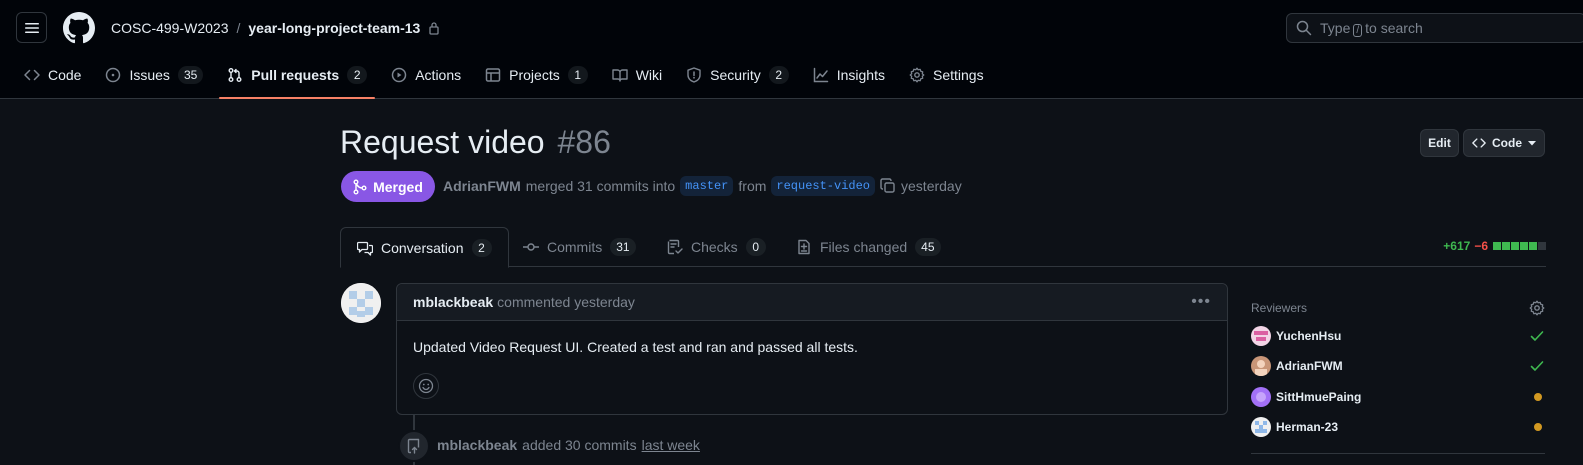 This screenshot has width=1583, height=465. What do you see at coordinates (1481, 246) in the screenshot?
I see `diffstat-deletions: −6` at bounding box center [1481, 246].